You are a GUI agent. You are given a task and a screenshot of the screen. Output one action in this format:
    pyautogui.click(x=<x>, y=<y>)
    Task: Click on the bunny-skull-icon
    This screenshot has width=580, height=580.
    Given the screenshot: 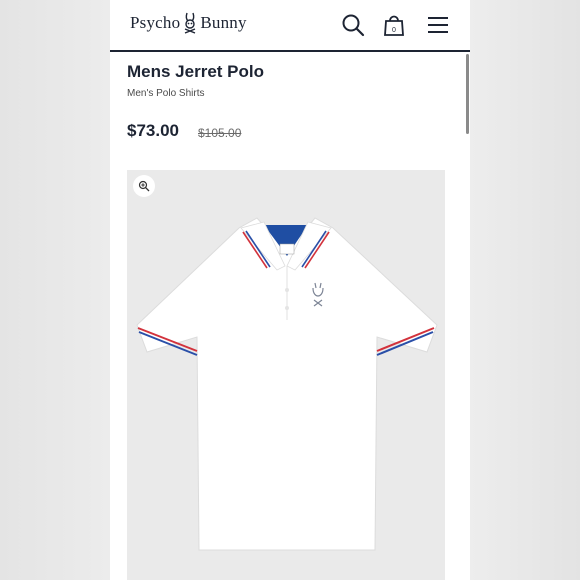 What is the action you would take?
    pyautogui.click(x=190, y=23)
    